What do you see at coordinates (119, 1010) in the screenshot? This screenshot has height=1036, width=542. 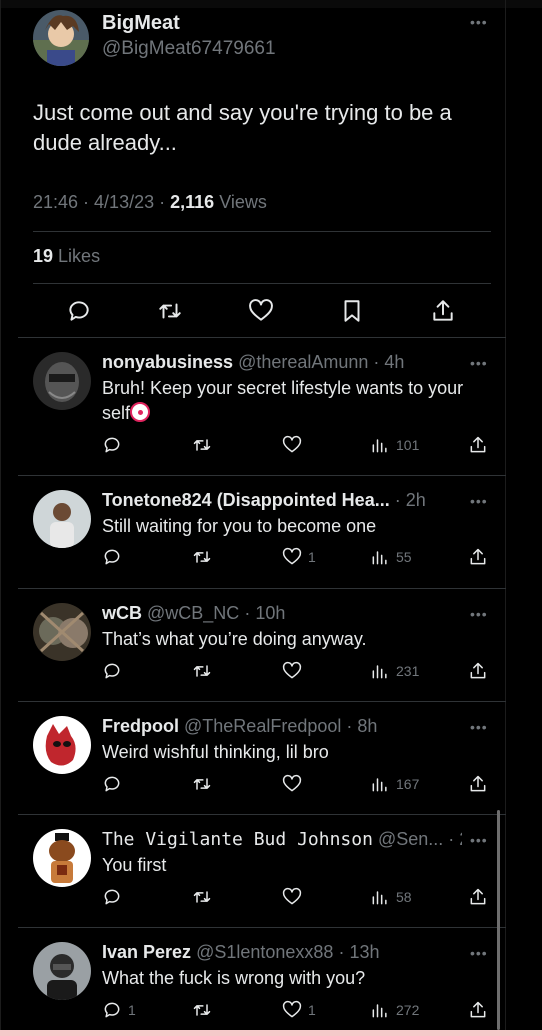 I see `reply-button: 1` at bounding box center [119, 1010].